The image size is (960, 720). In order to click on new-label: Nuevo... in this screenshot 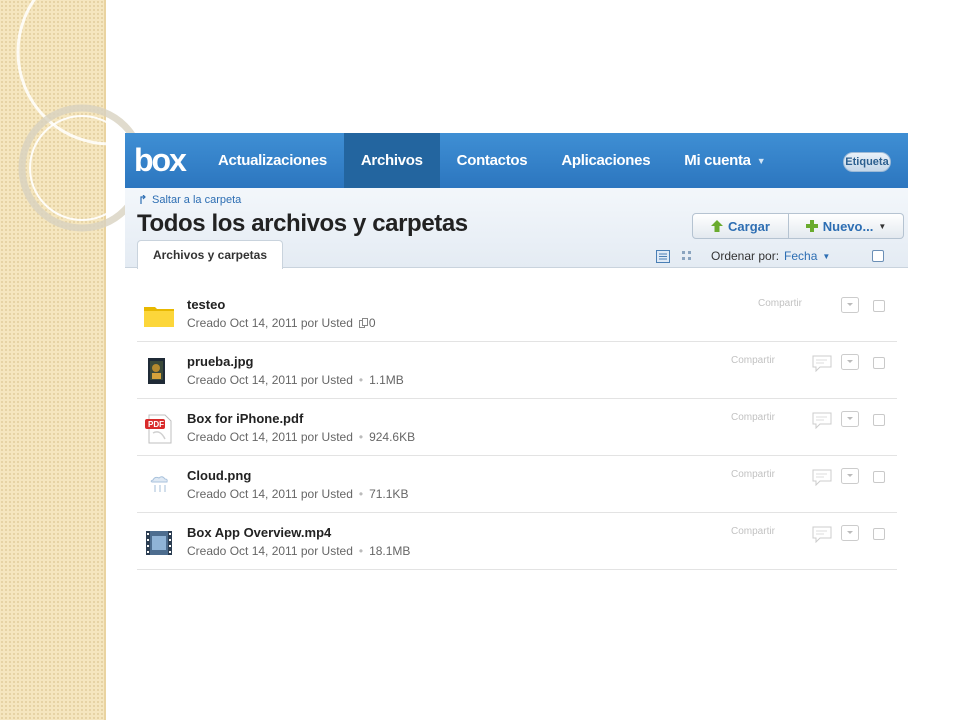, I will do `click(848, 226)`.